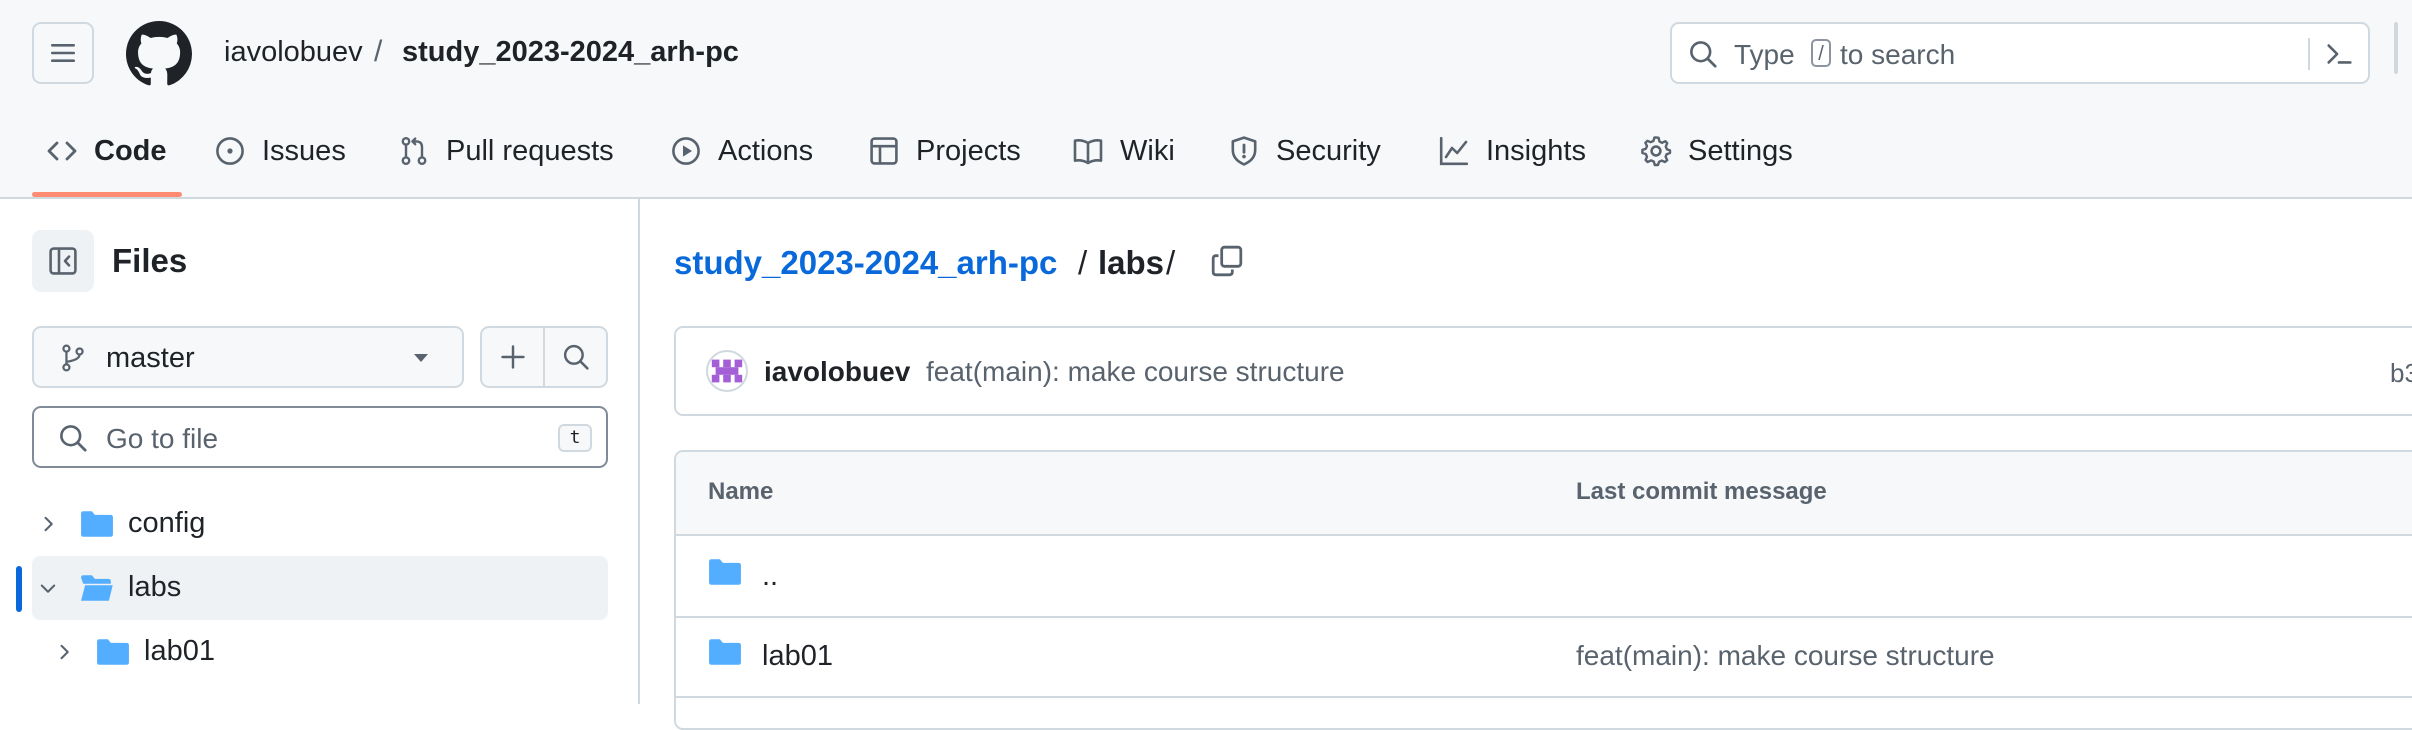 Image resolution: width=2412 pixels, height=730 pixels. Describe the element at coordinates (1131, 262) in the screenshot. I see `breadcrumb-current-folder: labs` at that location.